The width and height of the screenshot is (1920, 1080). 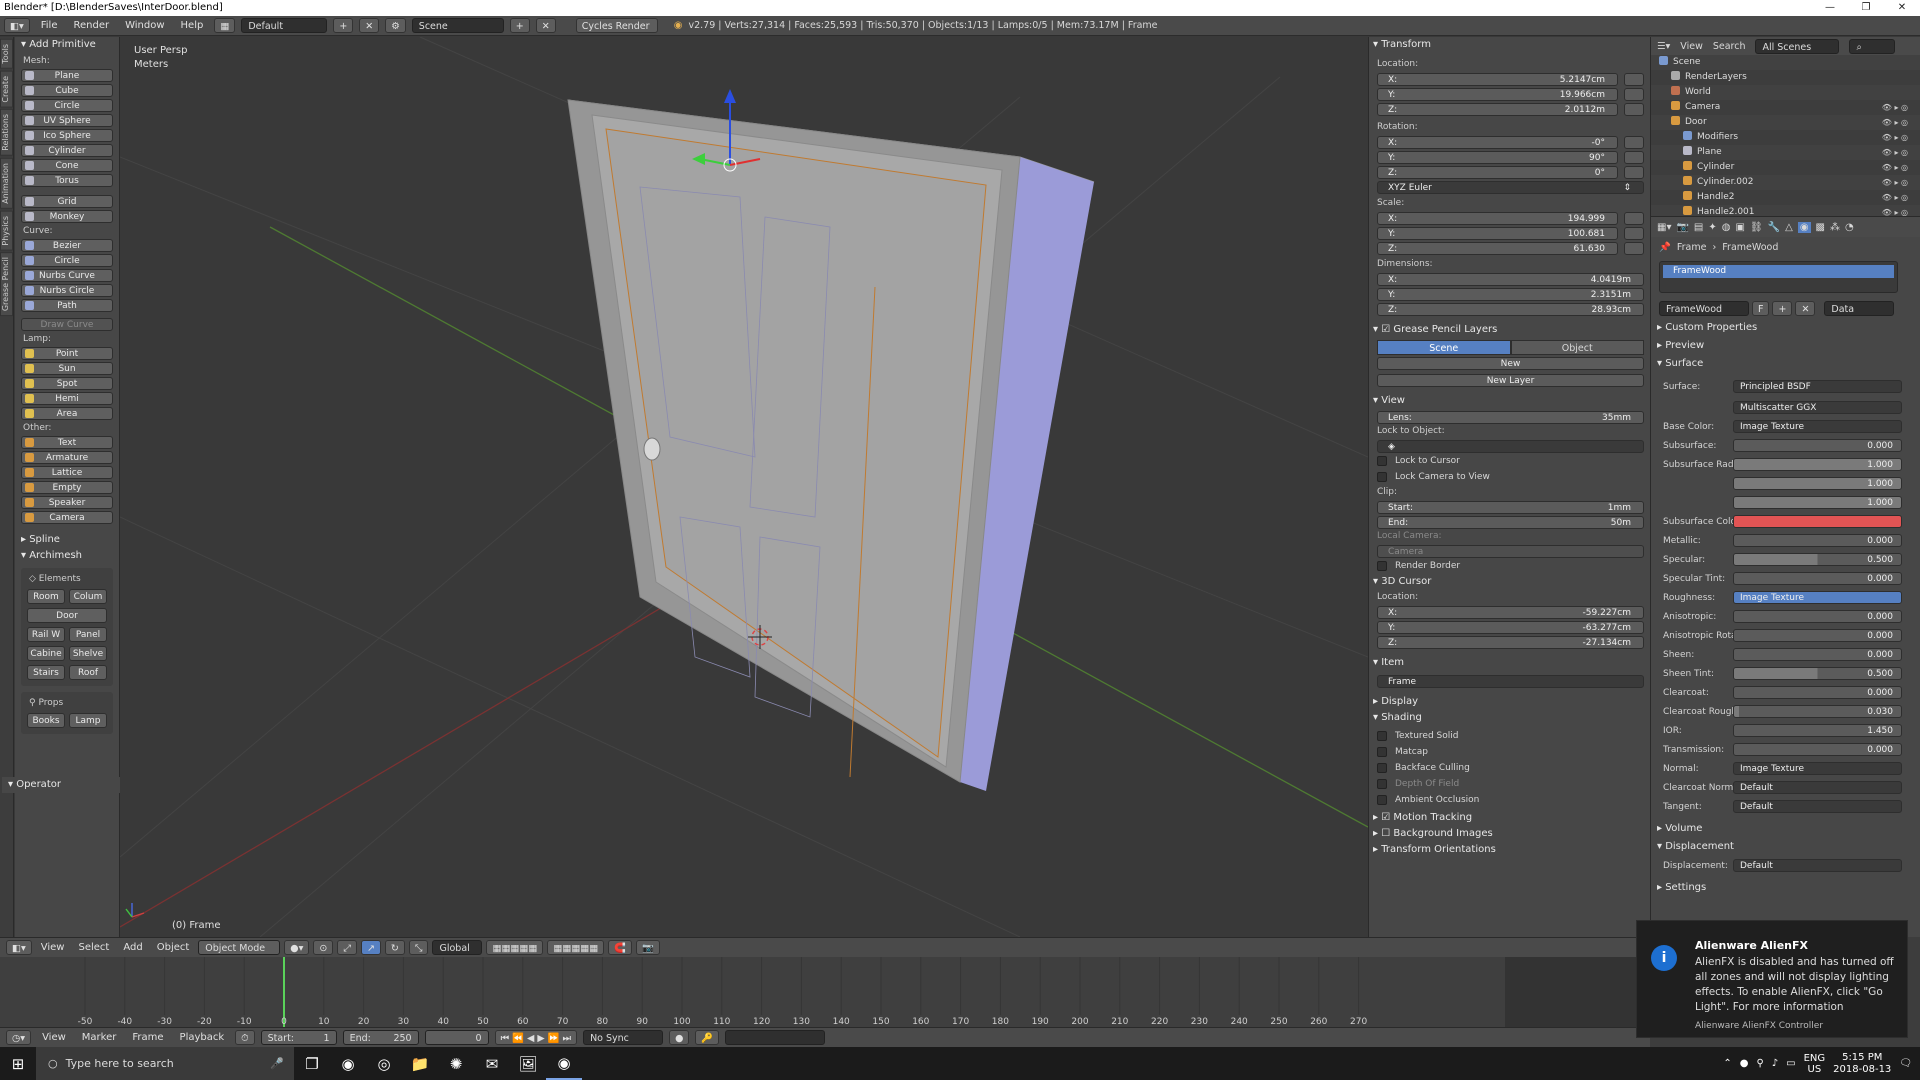 What do you see at coordinates (1805, 308) in the screenshot?
I see `unlink-material-icon: ✕` at bounding box center [1805, 308].